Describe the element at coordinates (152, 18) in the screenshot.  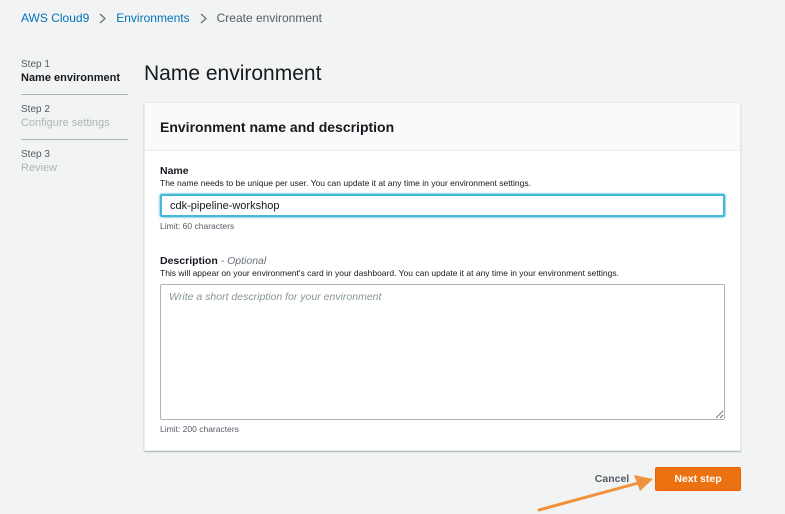
I see `breadcrumb-link-environments: Environments` at that location.